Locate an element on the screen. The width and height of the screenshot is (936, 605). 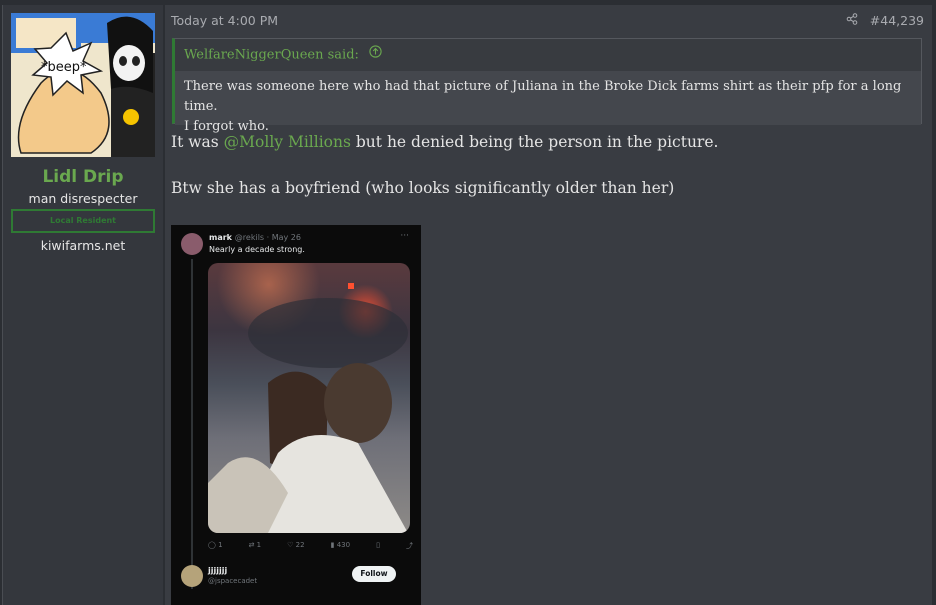
arrow-up-circle-icon is located at coordinates (375, 55).